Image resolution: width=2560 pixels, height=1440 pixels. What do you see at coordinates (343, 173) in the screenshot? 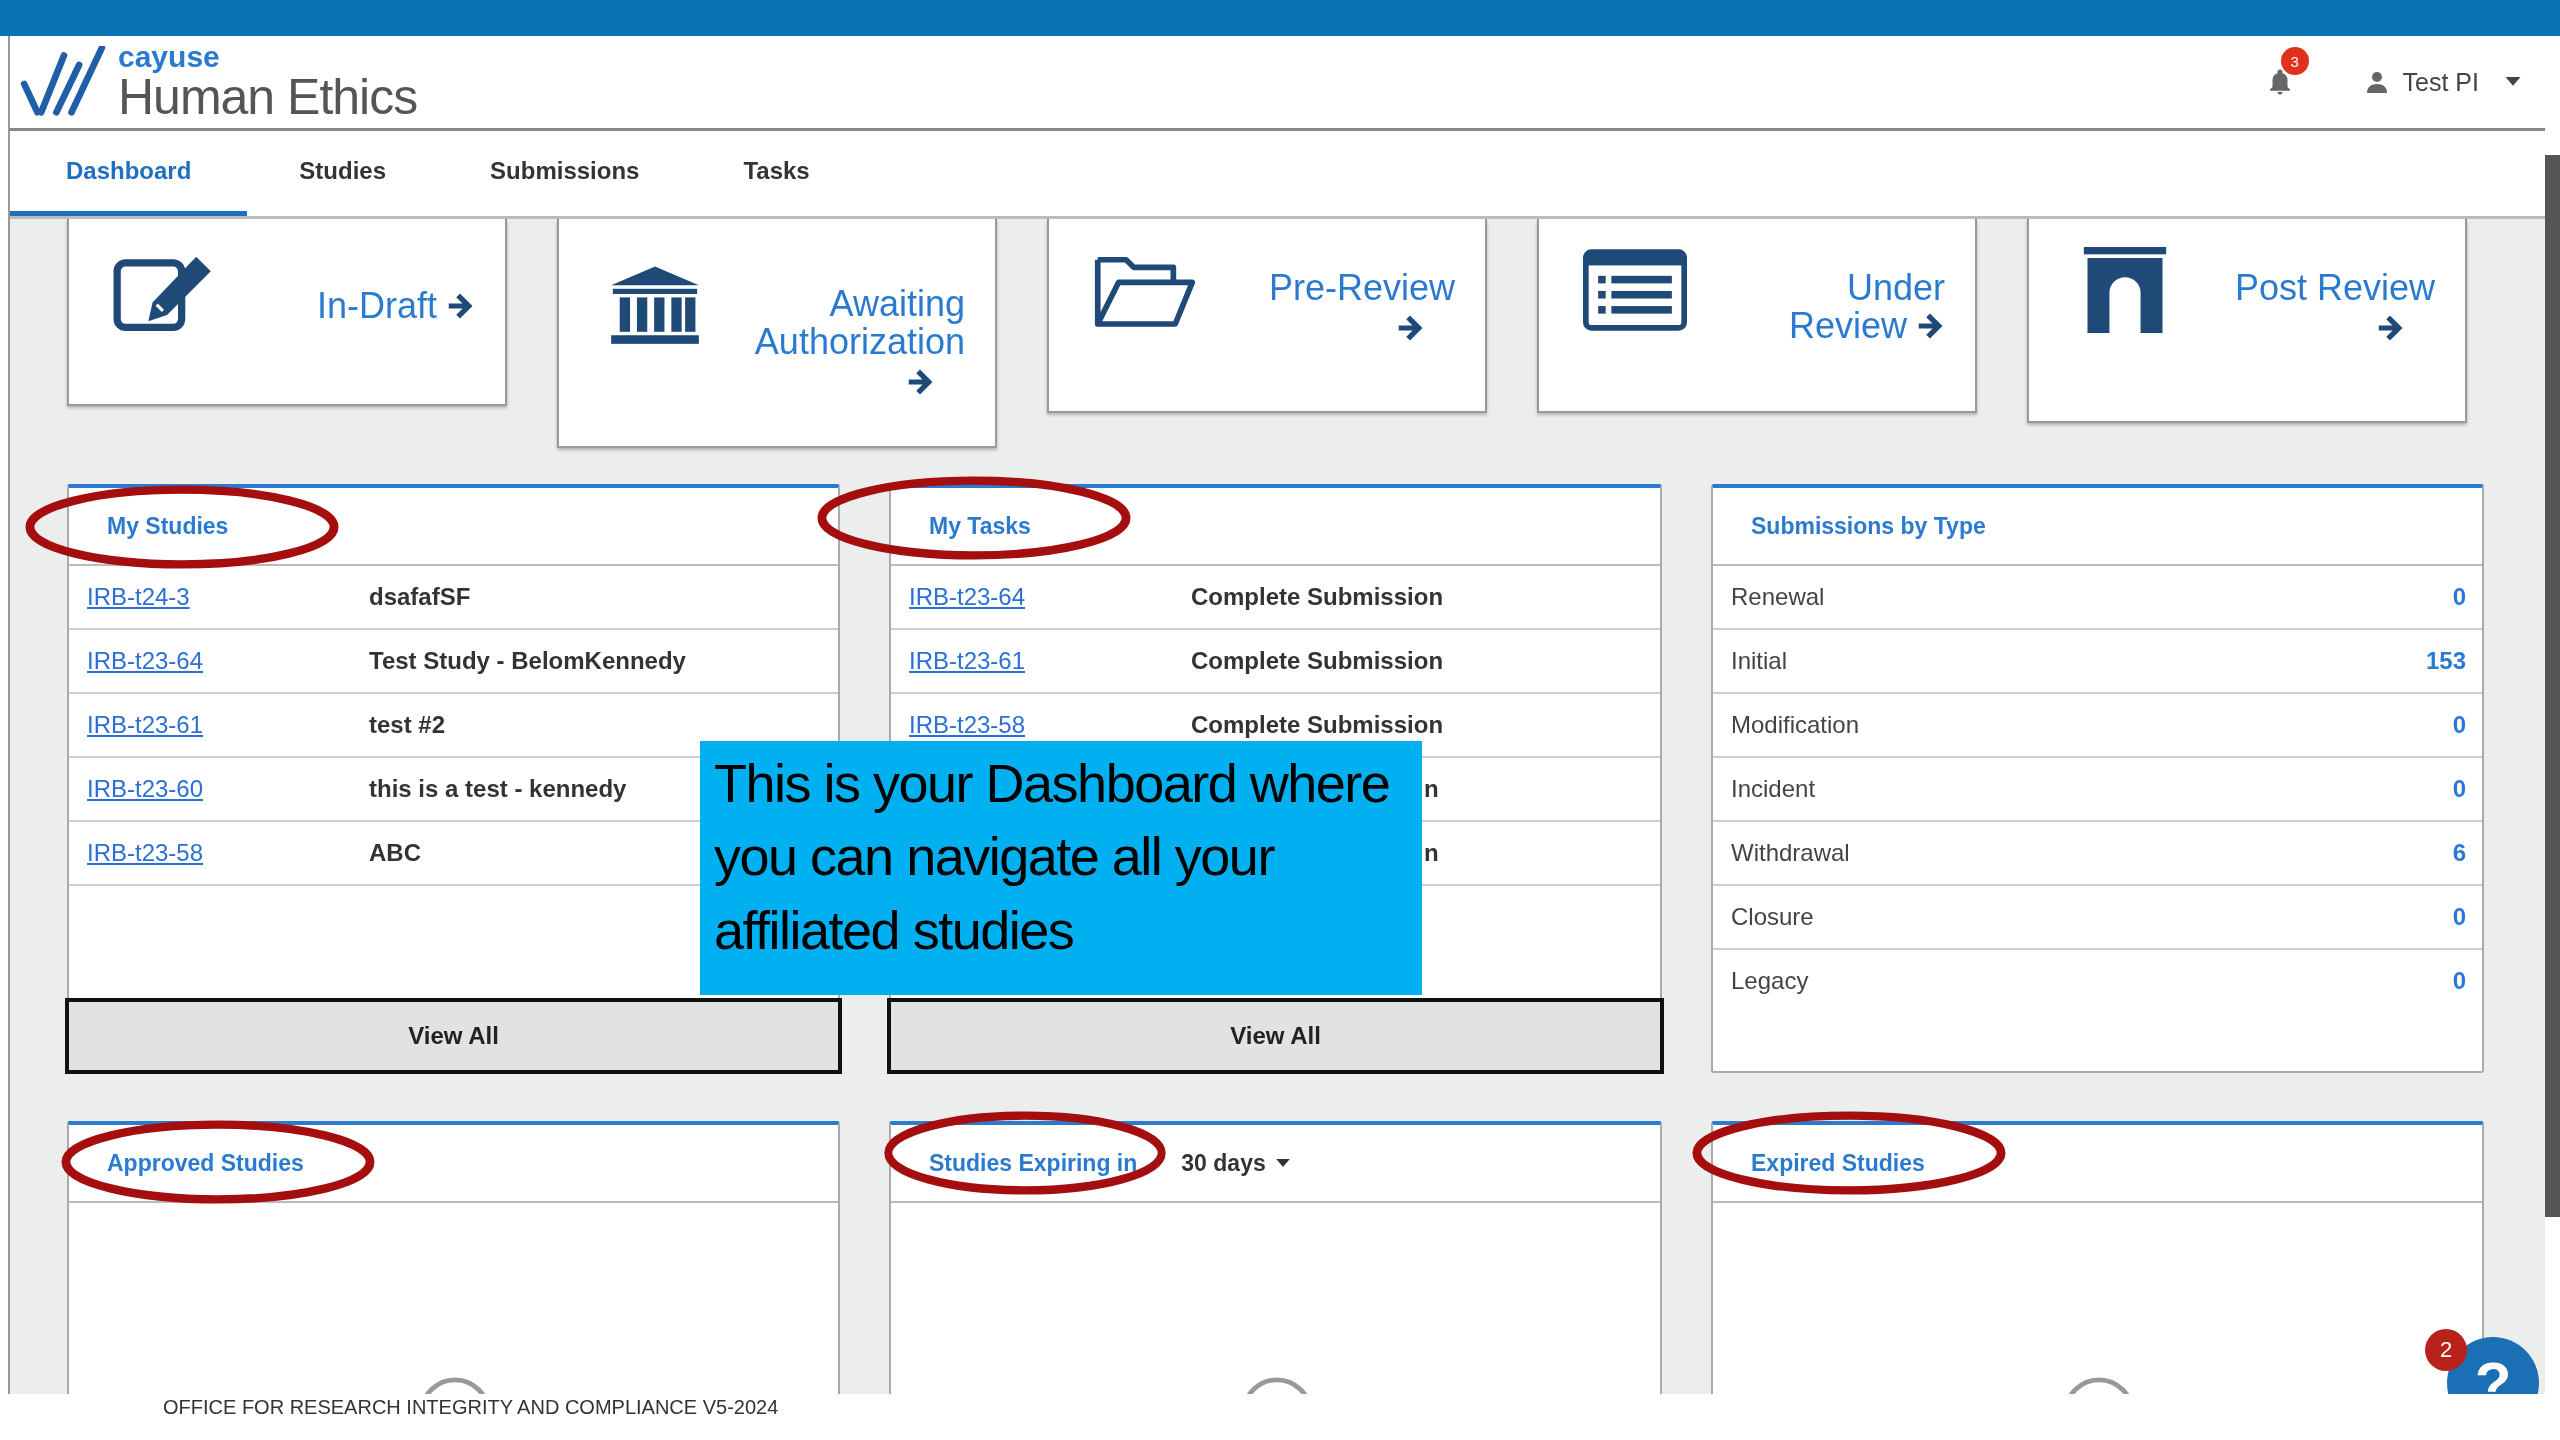
I see `nav-tab: Studies` at bounding box center [343, 173].